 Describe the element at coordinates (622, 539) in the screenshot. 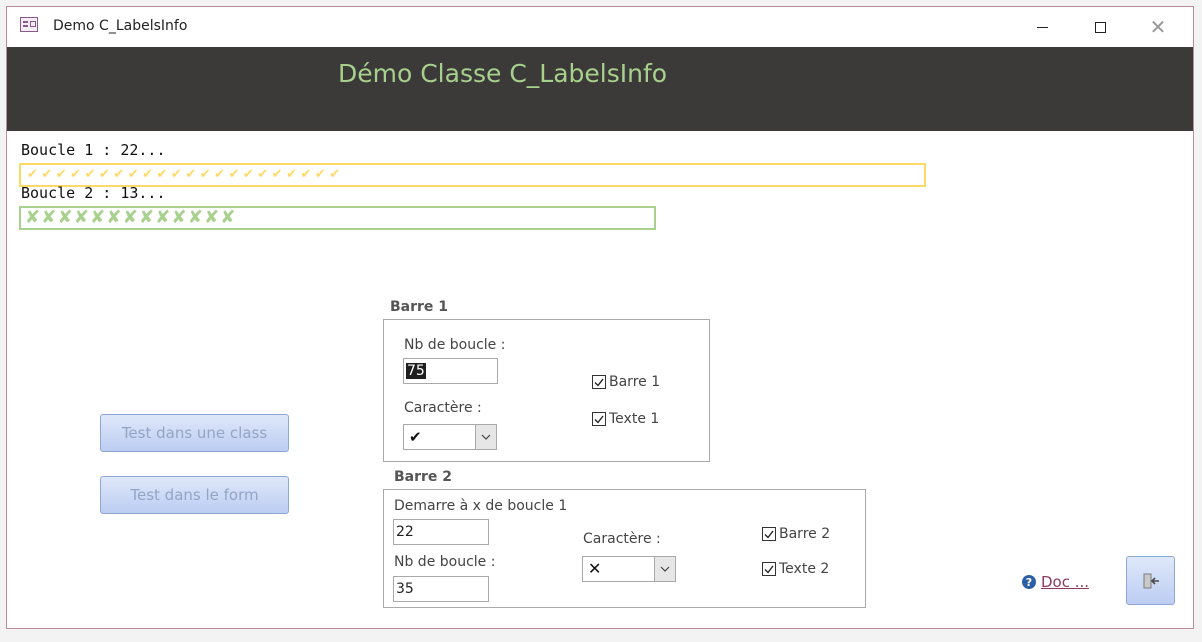

I see `barre2-caractere-label: Caractère :` at that location.